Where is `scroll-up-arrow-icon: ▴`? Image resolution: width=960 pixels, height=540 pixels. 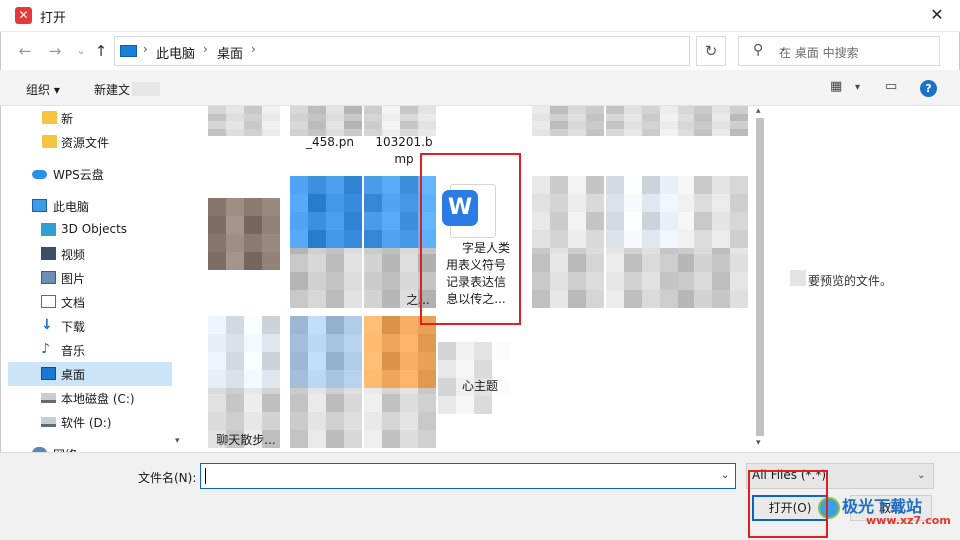 scroll-up-arrow-icon: ▴ is located at coordinates (758, 111).